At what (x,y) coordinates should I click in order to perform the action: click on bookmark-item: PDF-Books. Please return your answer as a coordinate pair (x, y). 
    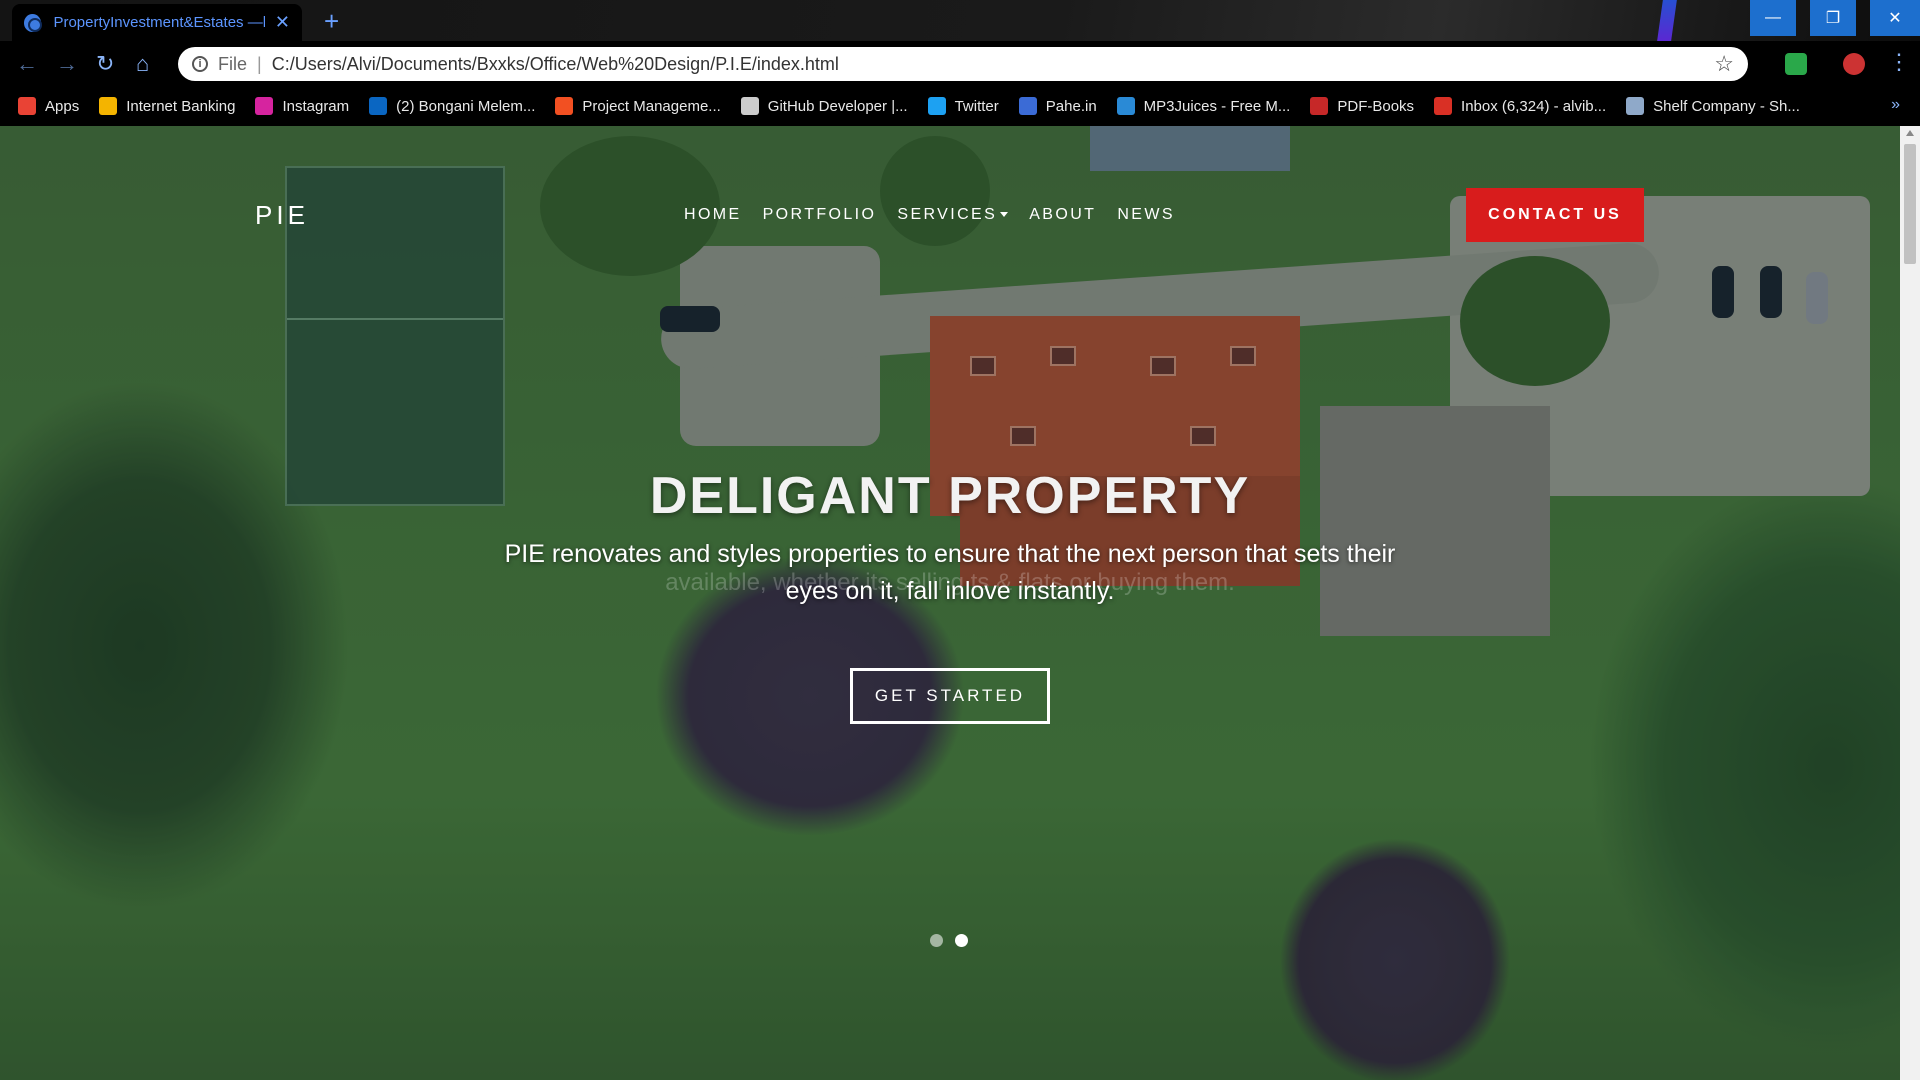
    Looking at the image, I should click on (1362, 106).